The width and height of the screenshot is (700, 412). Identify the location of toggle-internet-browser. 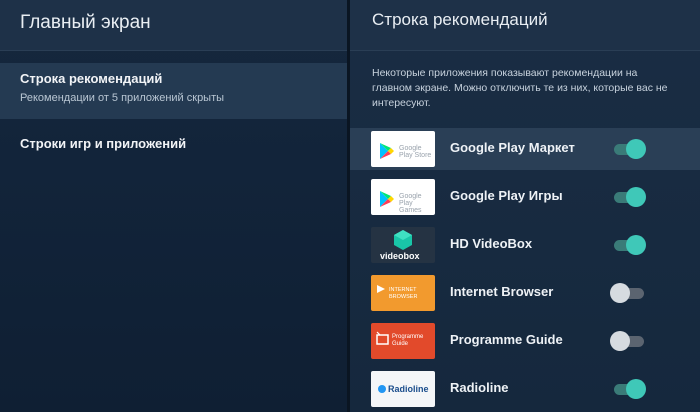
(628, 293).